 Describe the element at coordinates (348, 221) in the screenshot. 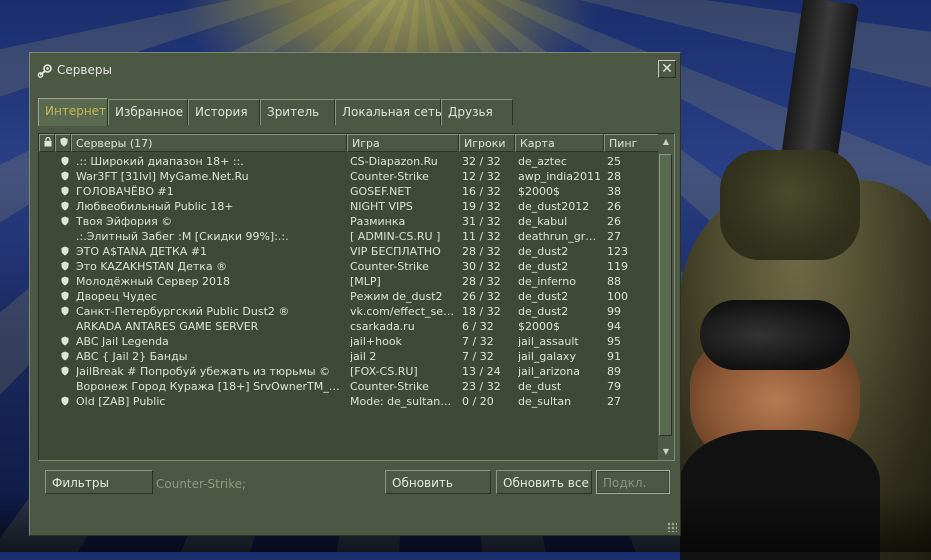

I see `table-row: Твоя Эйфория © Разминка 31 / 32 de_kabul 26` at that location.